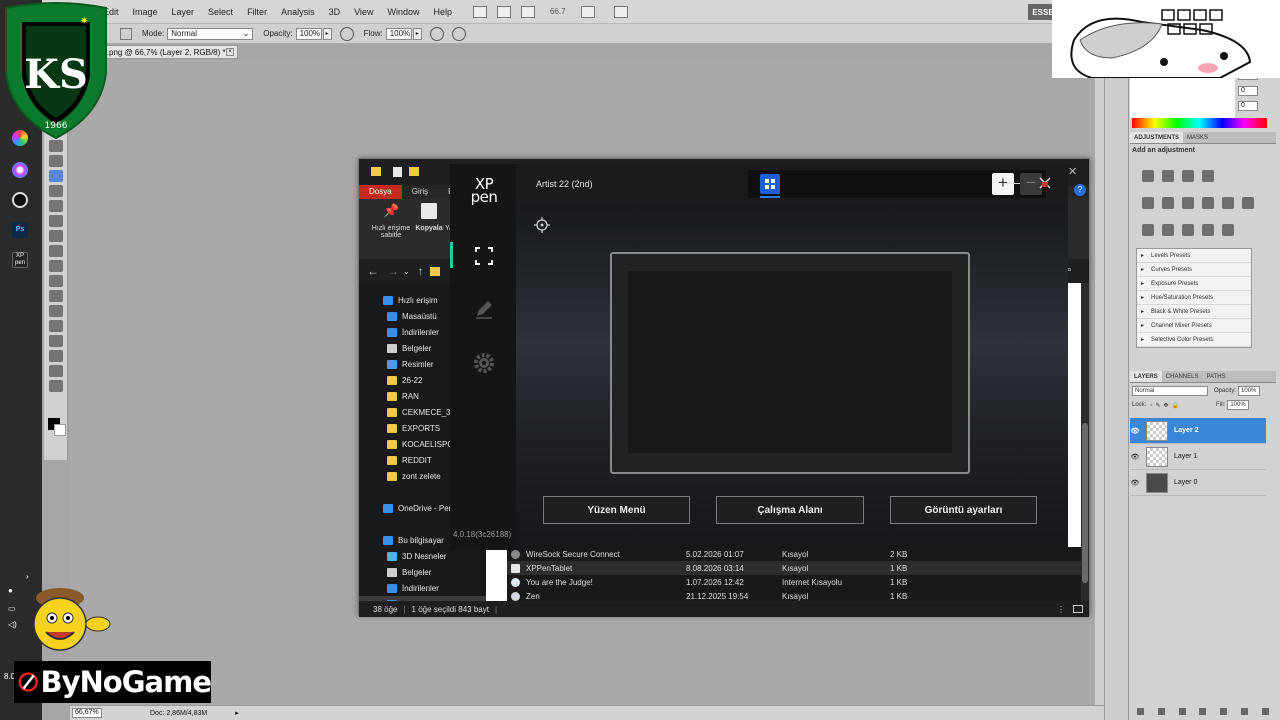  What do you see at coordinates (422, 556) in the screenshot?
I see `nav-item: 3D Nesneler` at bounding box center [422, 556].